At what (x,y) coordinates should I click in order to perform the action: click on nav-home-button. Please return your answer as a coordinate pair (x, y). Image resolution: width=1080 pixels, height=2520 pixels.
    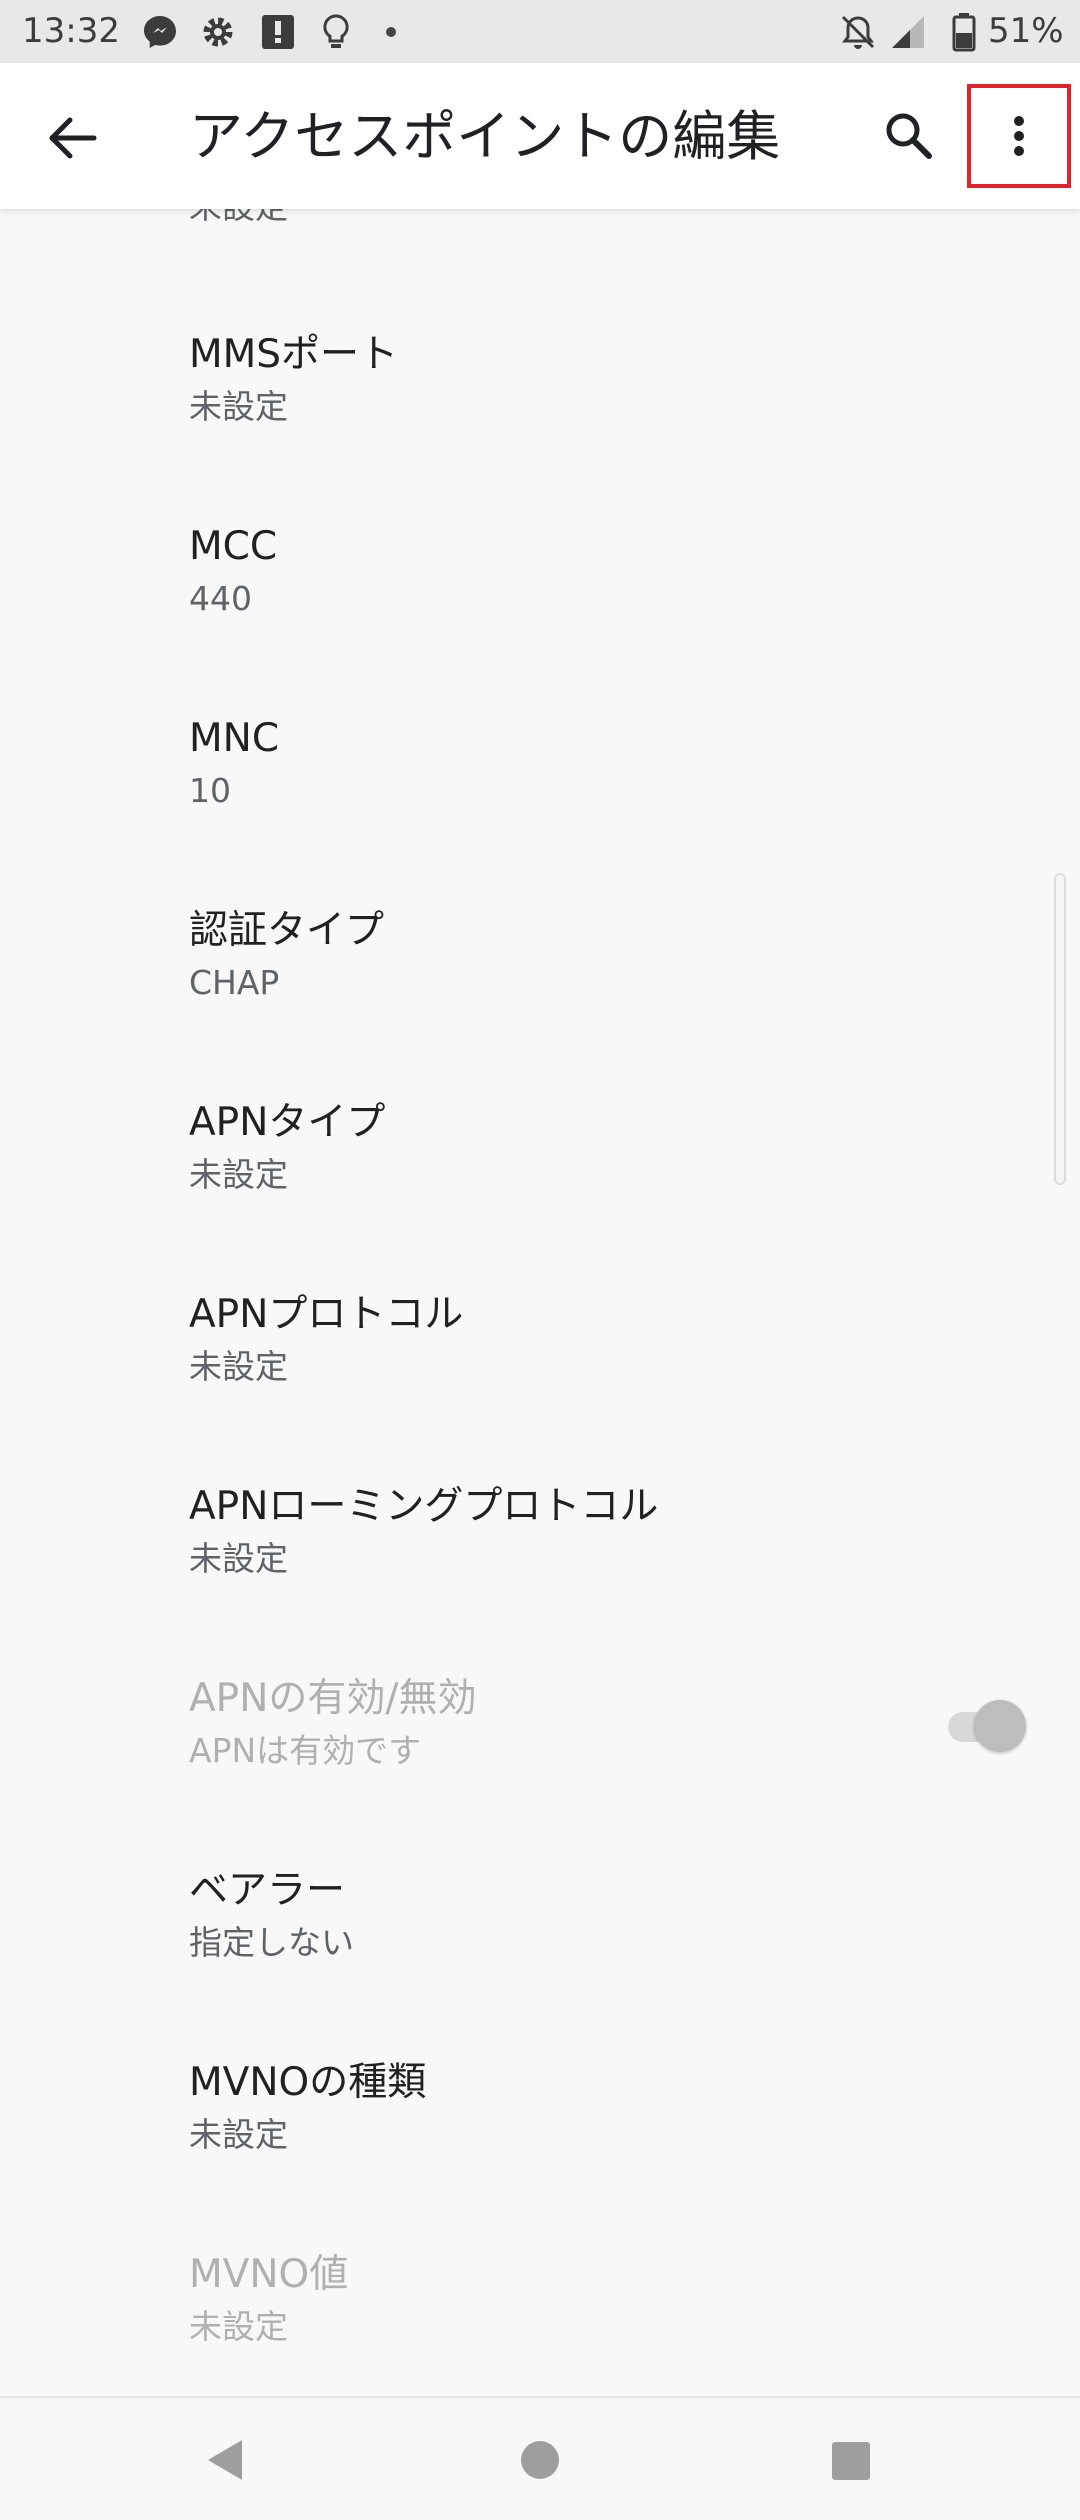
    Looking at the image, I should click on (540, 2460).